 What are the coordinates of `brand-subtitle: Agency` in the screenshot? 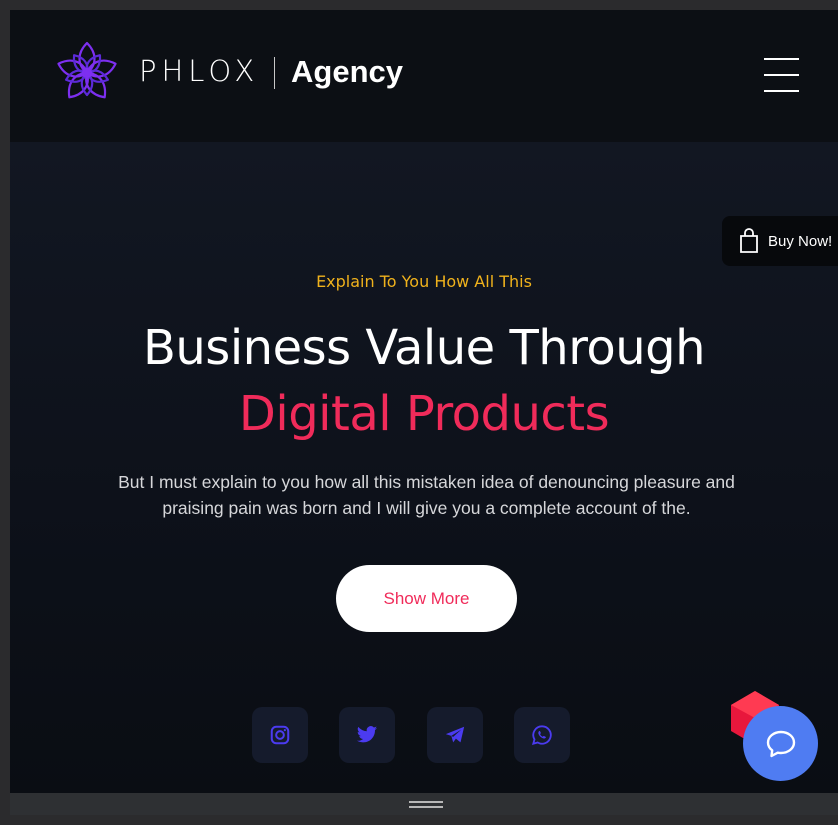 It's located at (347, 72).